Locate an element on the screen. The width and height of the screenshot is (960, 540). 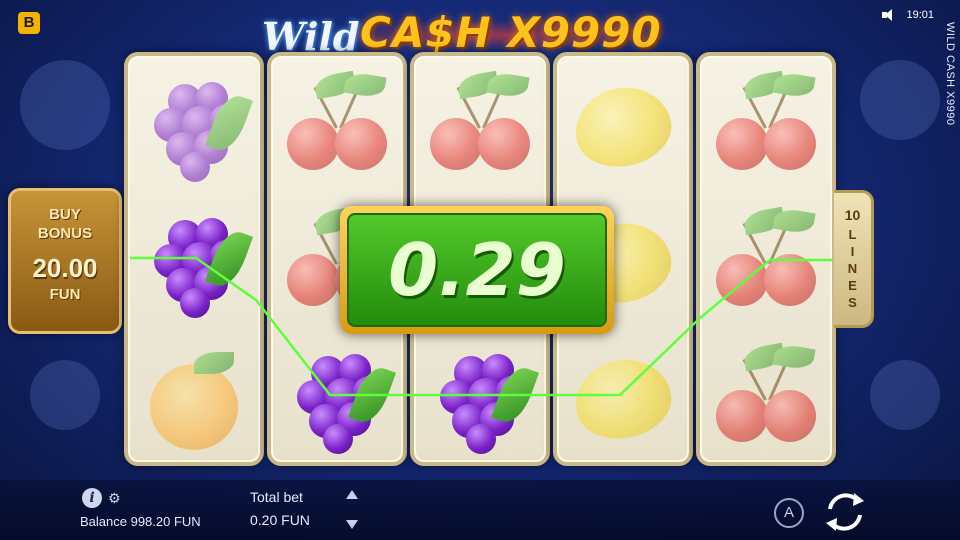
win-amount: 0.29 is located at coordinates (477, 270).